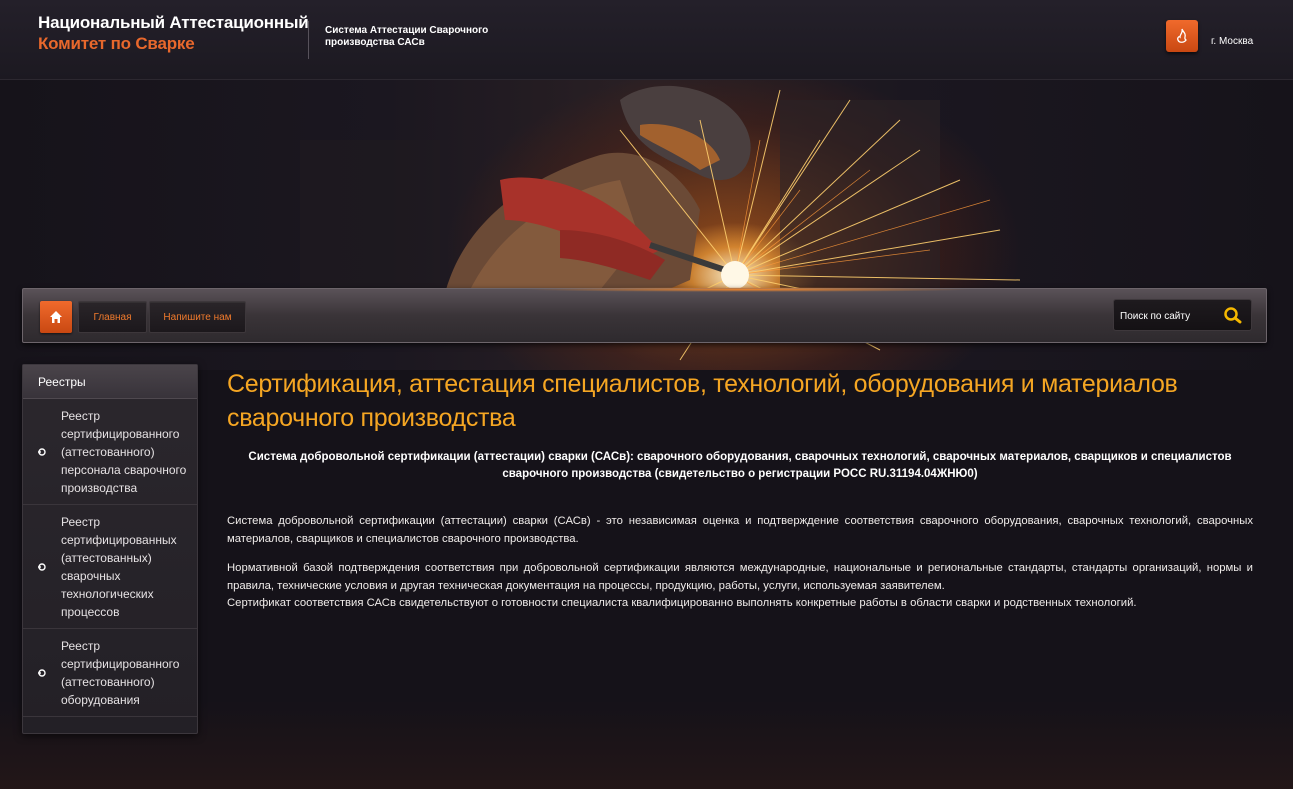 This screenshot has width=1293, height=789. I want to click on flame-button, so click(1182, 36).